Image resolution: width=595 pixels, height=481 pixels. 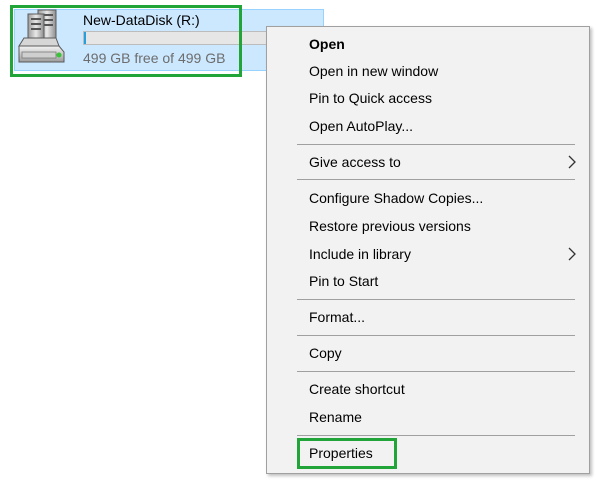 I want to click on menu-item-properties: Properties, so click(x=428, y=453).